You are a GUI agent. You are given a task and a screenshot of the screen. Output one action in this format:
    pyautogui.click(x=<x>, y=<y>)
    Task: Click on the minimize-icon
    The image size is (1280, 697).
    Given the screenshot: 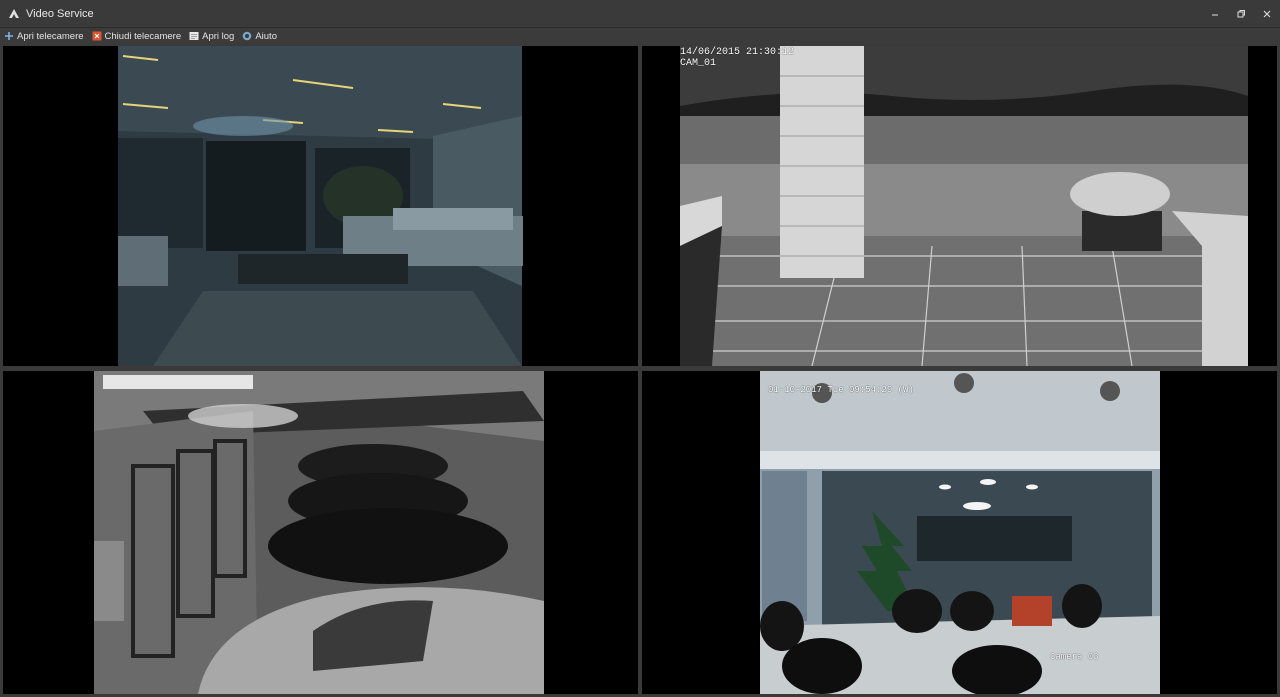 What is the action you would take?
    pyautogui.click(x=1215, y=15)
    